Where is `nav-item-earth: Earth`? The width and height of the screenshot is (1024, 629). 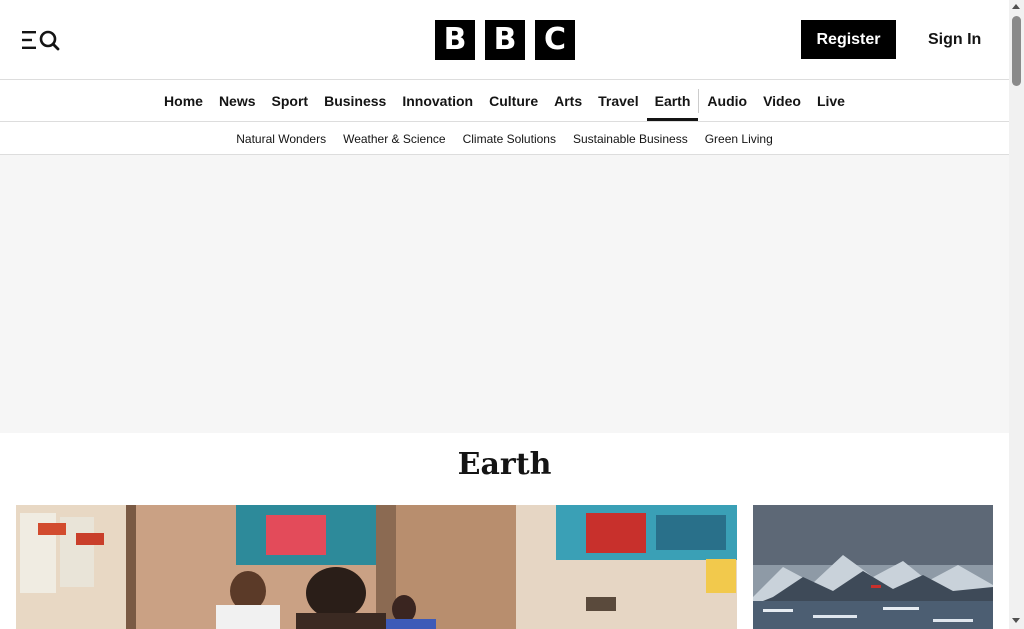 nav-item-earth: Earth is located at coordinates (672, 101).